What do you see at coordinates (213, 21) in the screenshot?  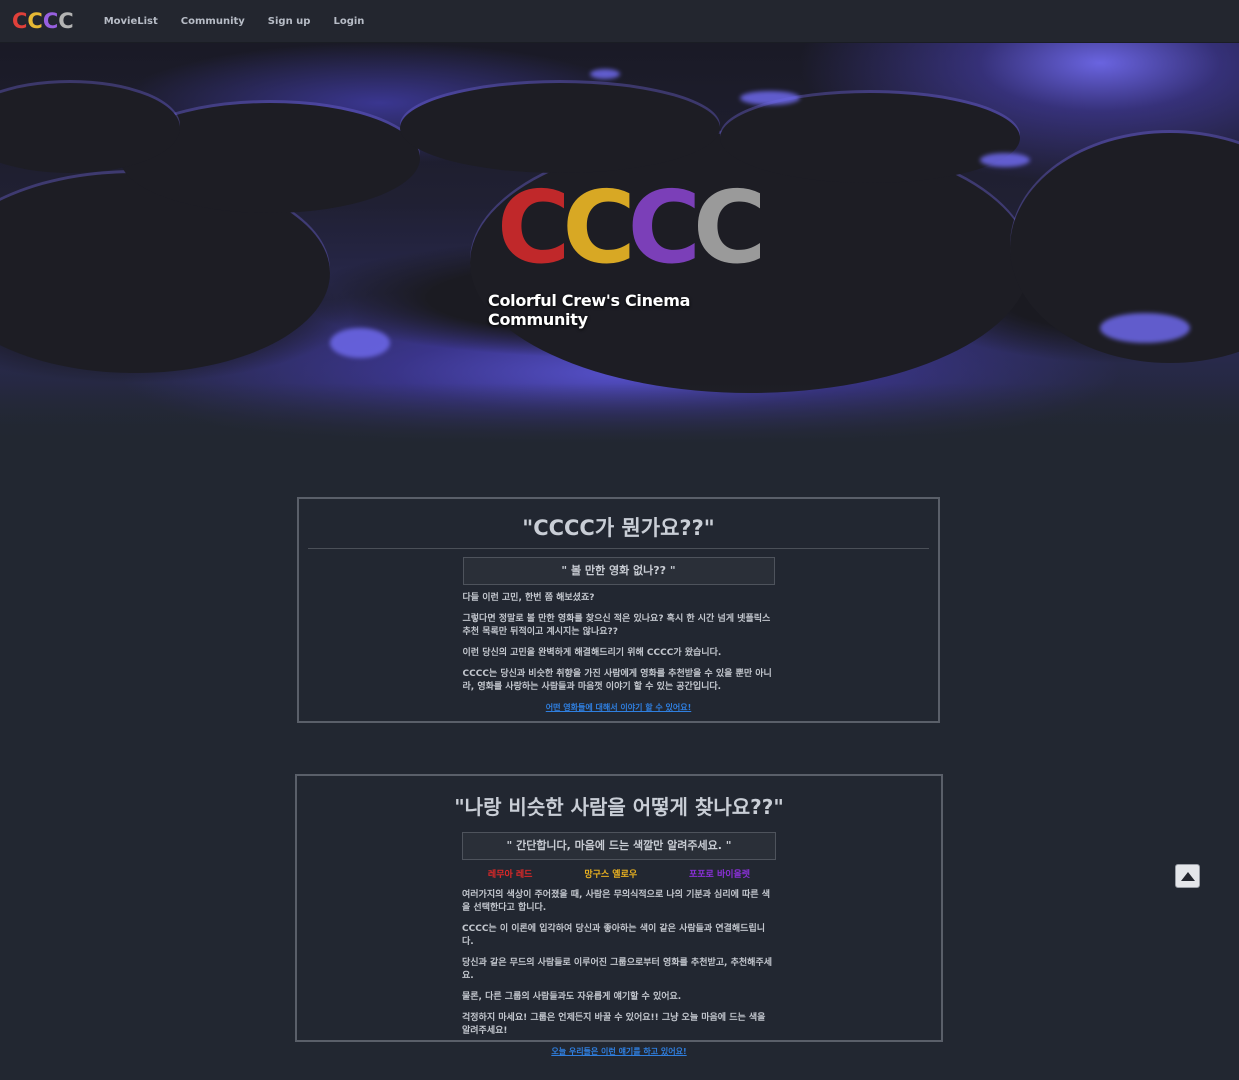 I see `nav-link-community: Community` at bounding box center [213, 21].